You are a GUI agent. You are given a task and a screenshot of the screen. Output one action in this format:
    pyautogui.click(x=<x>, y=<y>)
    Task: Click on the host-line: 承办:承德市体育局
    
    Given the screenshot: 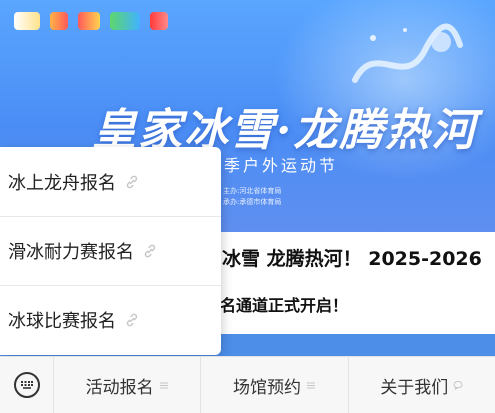 What is the action you would take?
    pyautogui.click(x=252, y=202)
    